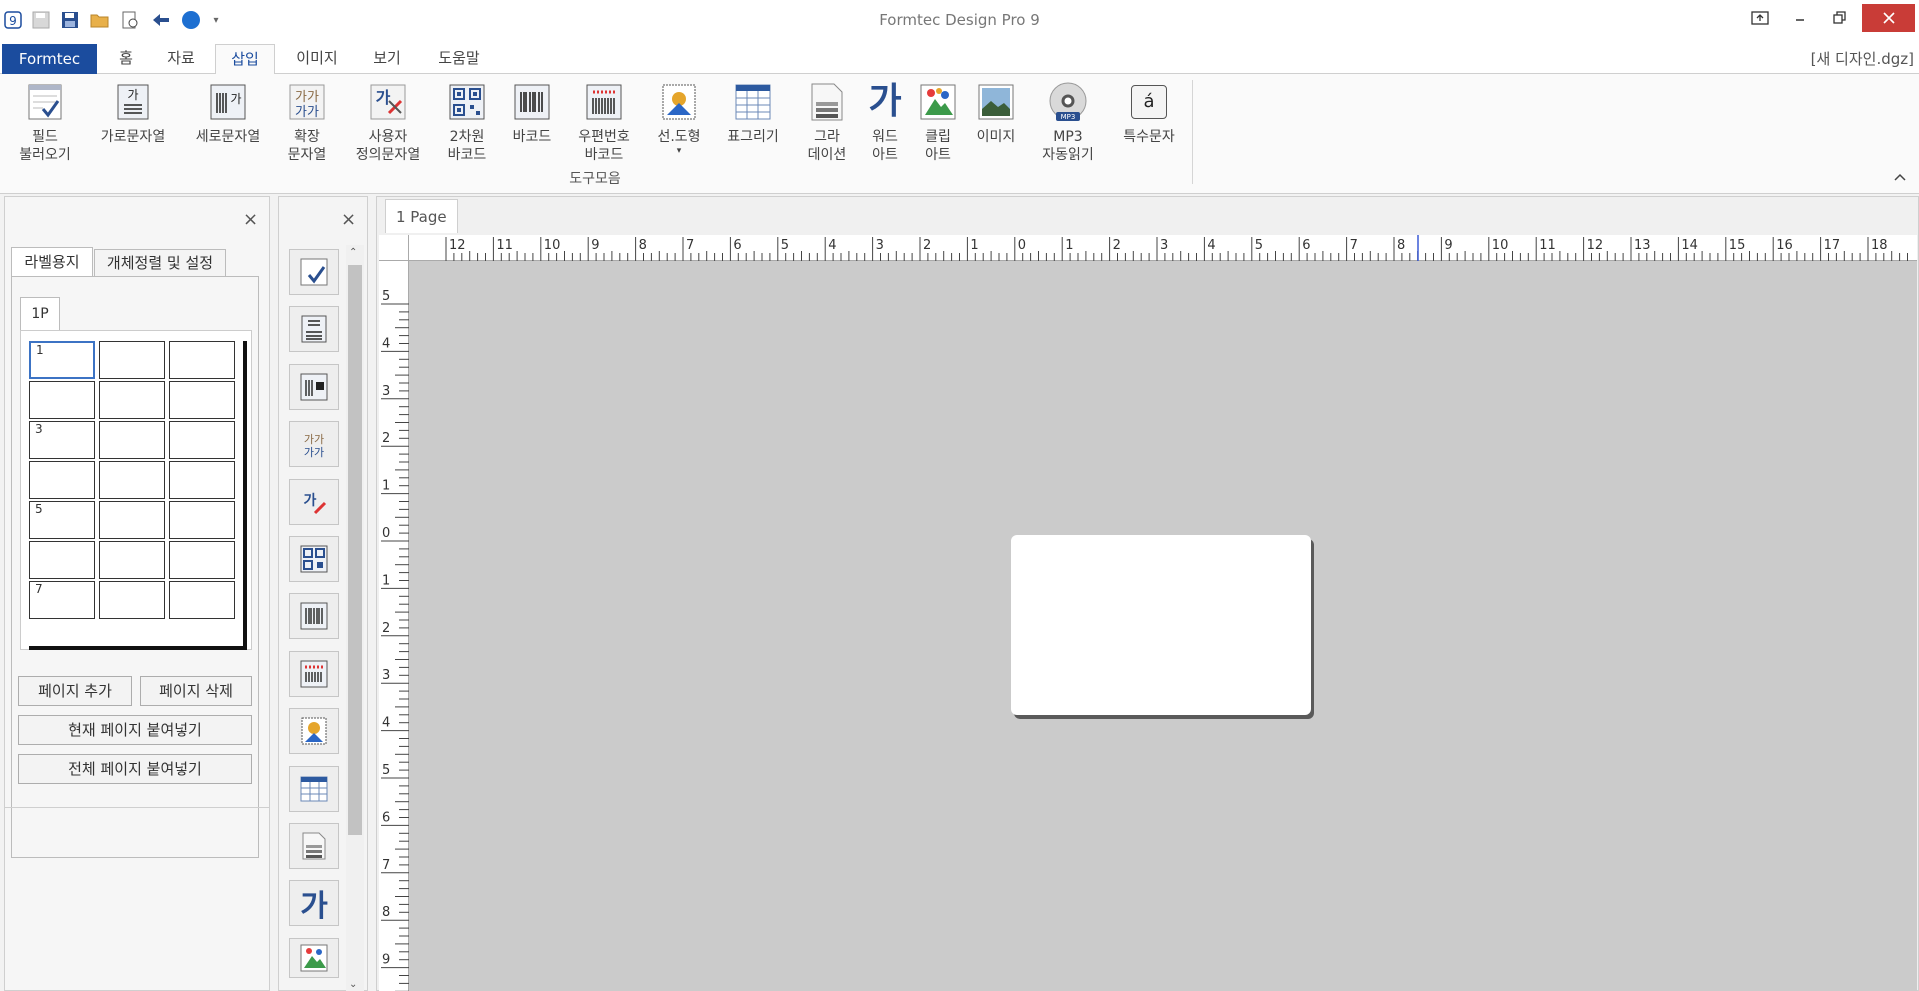  I want to click on qr-code-tool-icon, so click(314, 559).